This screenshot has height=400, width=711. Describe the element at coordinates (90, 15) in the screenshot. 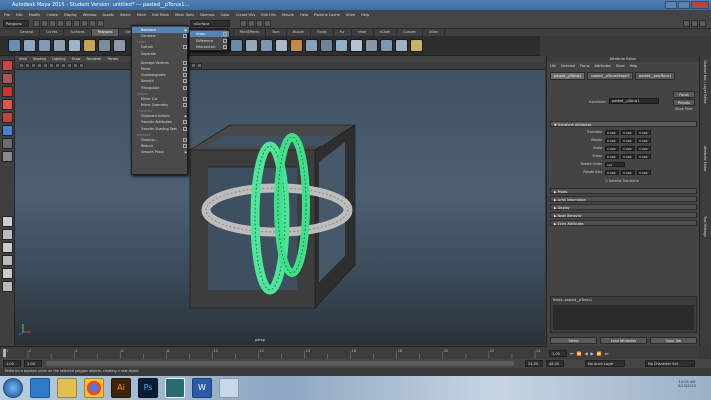

I see `menu-window: Window` at that location.